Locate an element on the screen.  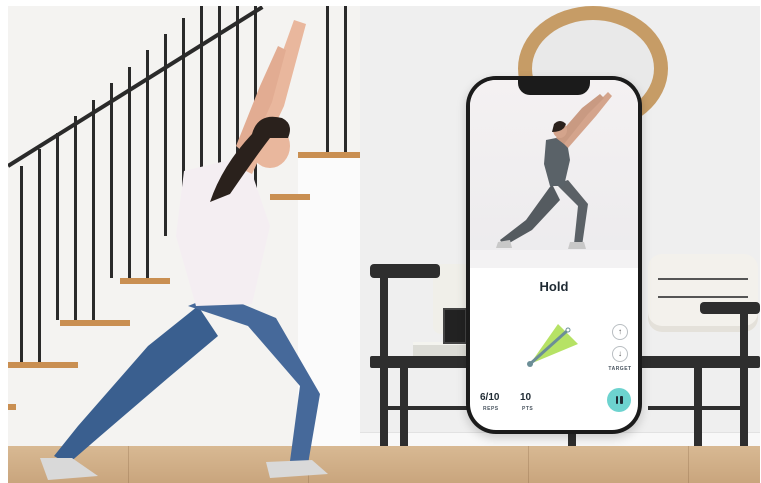
target-up-button: ↑ is located at coordinates (620, 332).